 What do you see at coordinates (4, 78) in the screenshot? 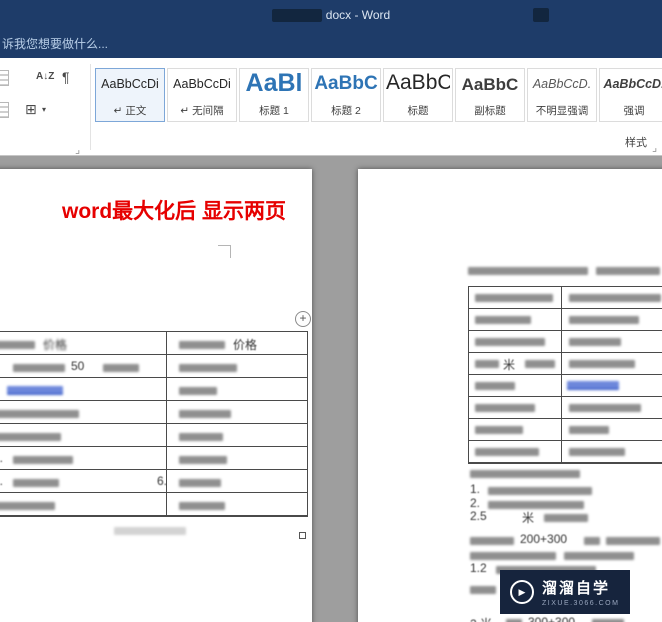
I see `partial-icon` at bounding box center [4, 78].